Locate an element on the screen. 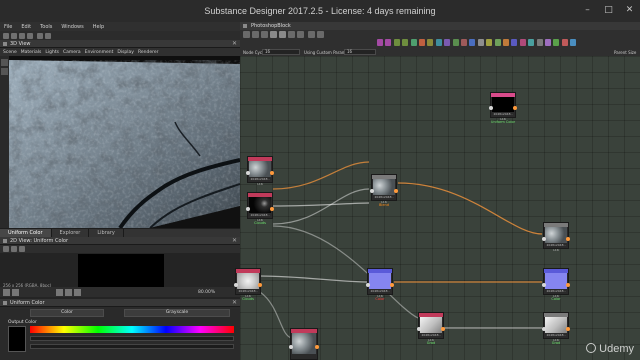 Image resolution: width=640 pixels, height=360 pixels. tab-uniform-color: Uniform Color is located at coordinates (26, 233).